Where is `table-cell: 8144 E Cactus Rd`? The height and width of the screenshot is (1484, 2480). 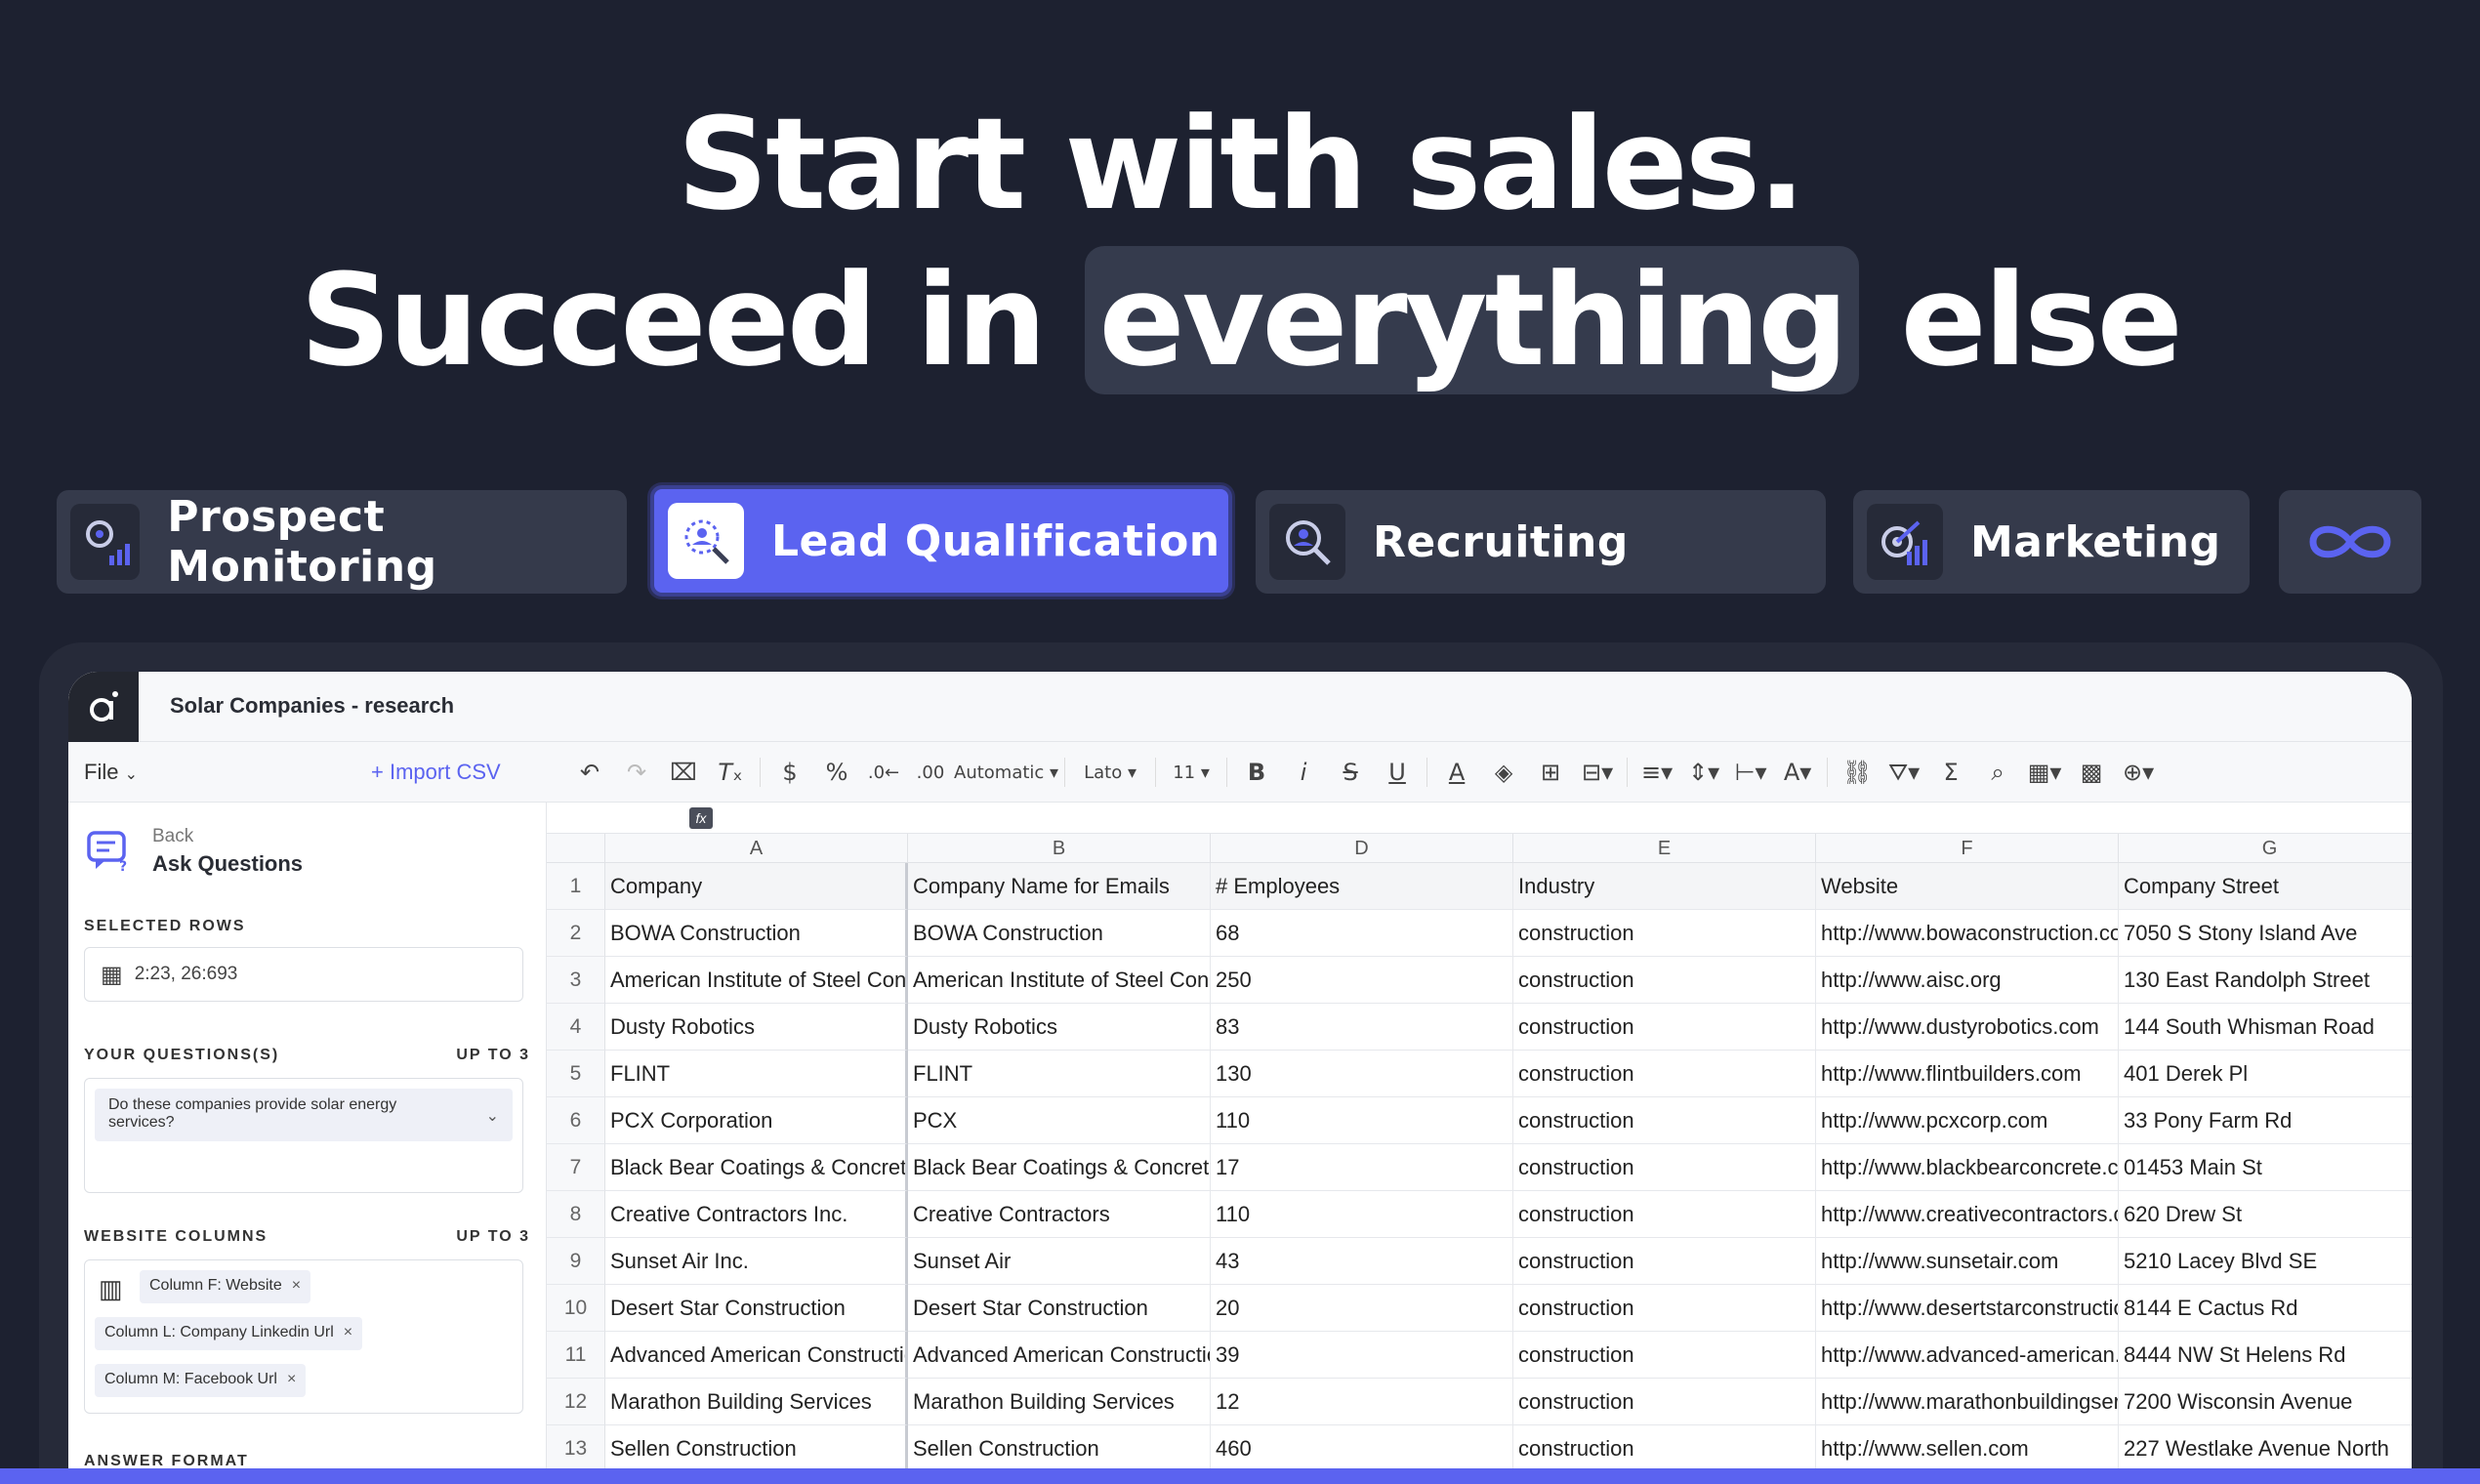
table-cell: 8144 E Cactus Rd is located at coordinates (2265, 1308).